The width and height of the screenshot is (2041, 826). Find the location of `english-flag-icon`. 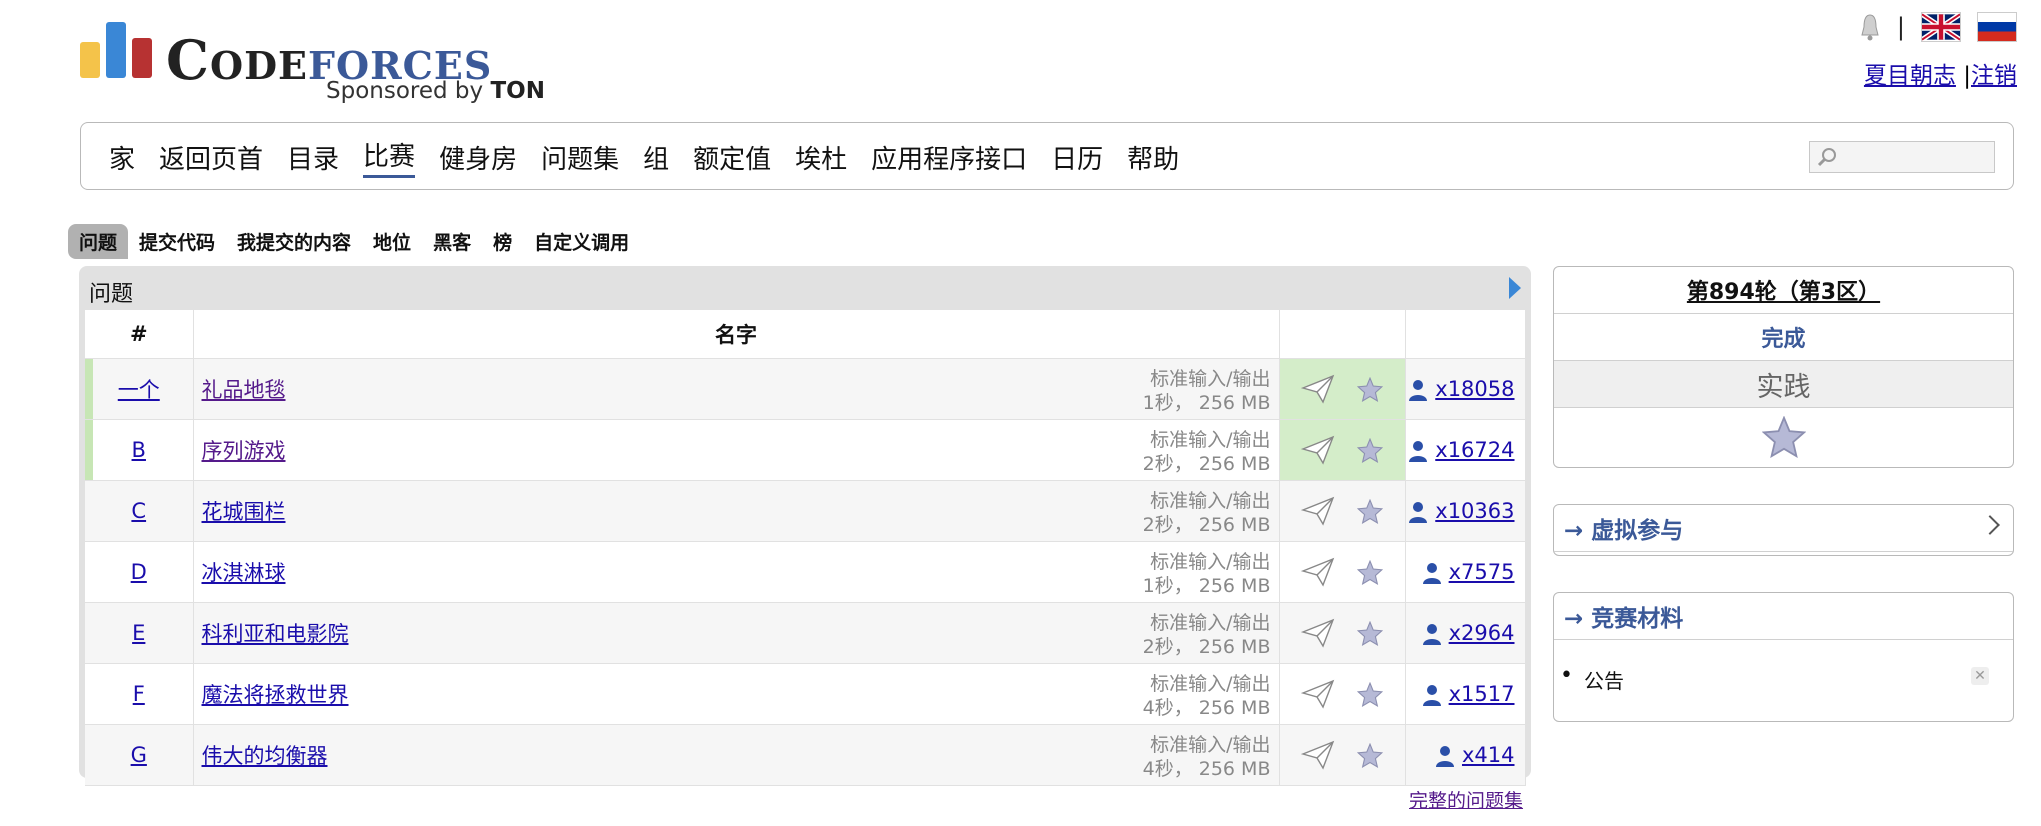

english-flag-icon is located at coordinates (1941, 27).